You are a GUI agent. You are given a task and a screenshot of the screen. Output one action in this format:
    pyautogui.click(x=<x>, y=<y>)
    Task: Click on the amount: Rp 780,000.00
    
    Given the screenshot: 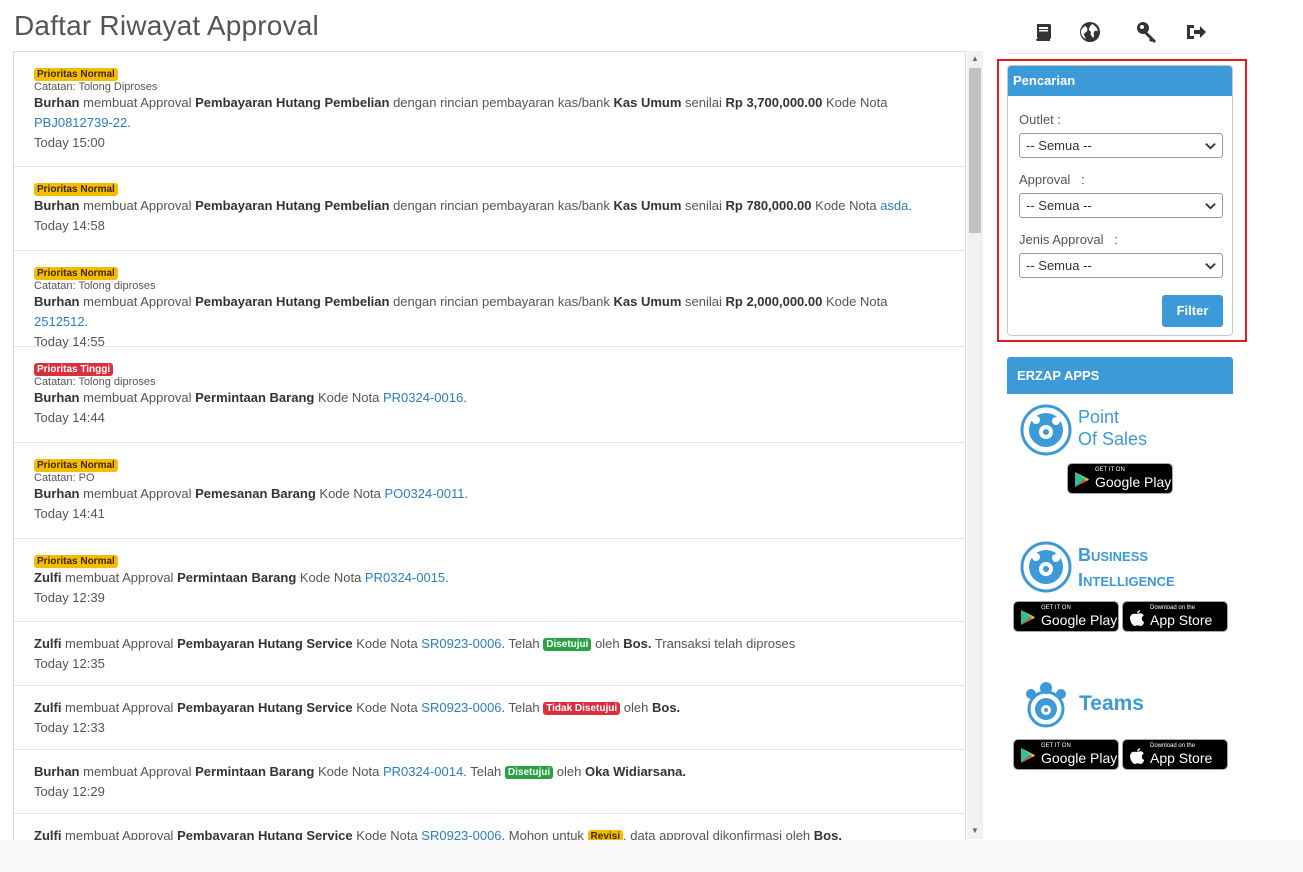 What is the action you would take?
    pyautogui.click(x=768, y=206)
    